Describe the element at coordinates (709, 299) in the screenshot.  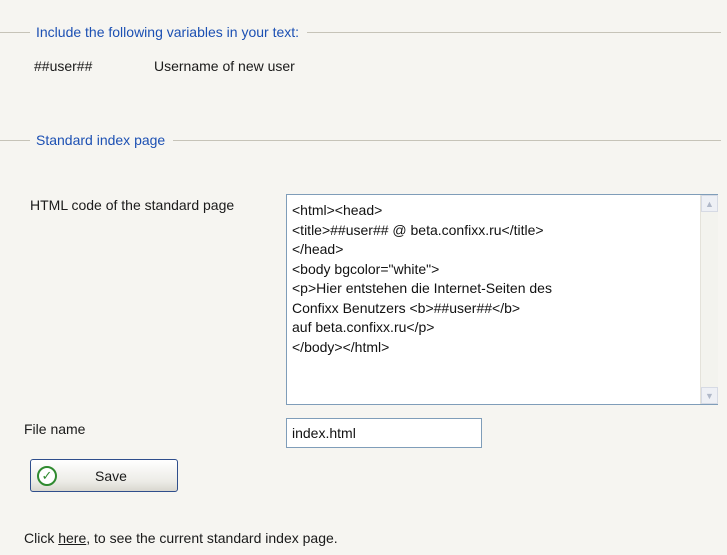
I see `textarea-scrollbar: ▲ ▼` at that location.